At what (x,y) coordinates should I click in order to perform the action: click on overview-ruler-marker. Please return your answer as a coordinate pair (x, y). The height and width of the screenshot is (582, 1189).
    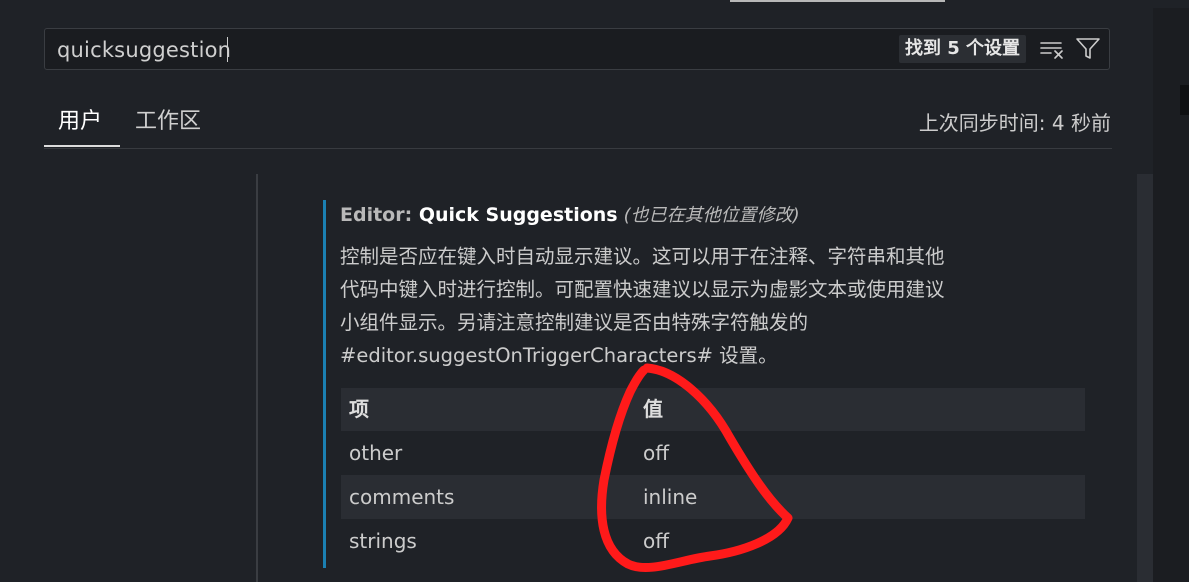
    Looking at the image, I should click on (1184, 100).